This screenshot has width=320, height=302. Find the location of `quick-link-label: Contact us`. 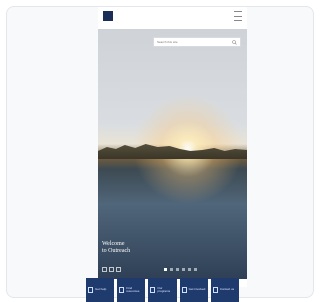

quick-link-label: Contact us is located at coordinates (227, 289).